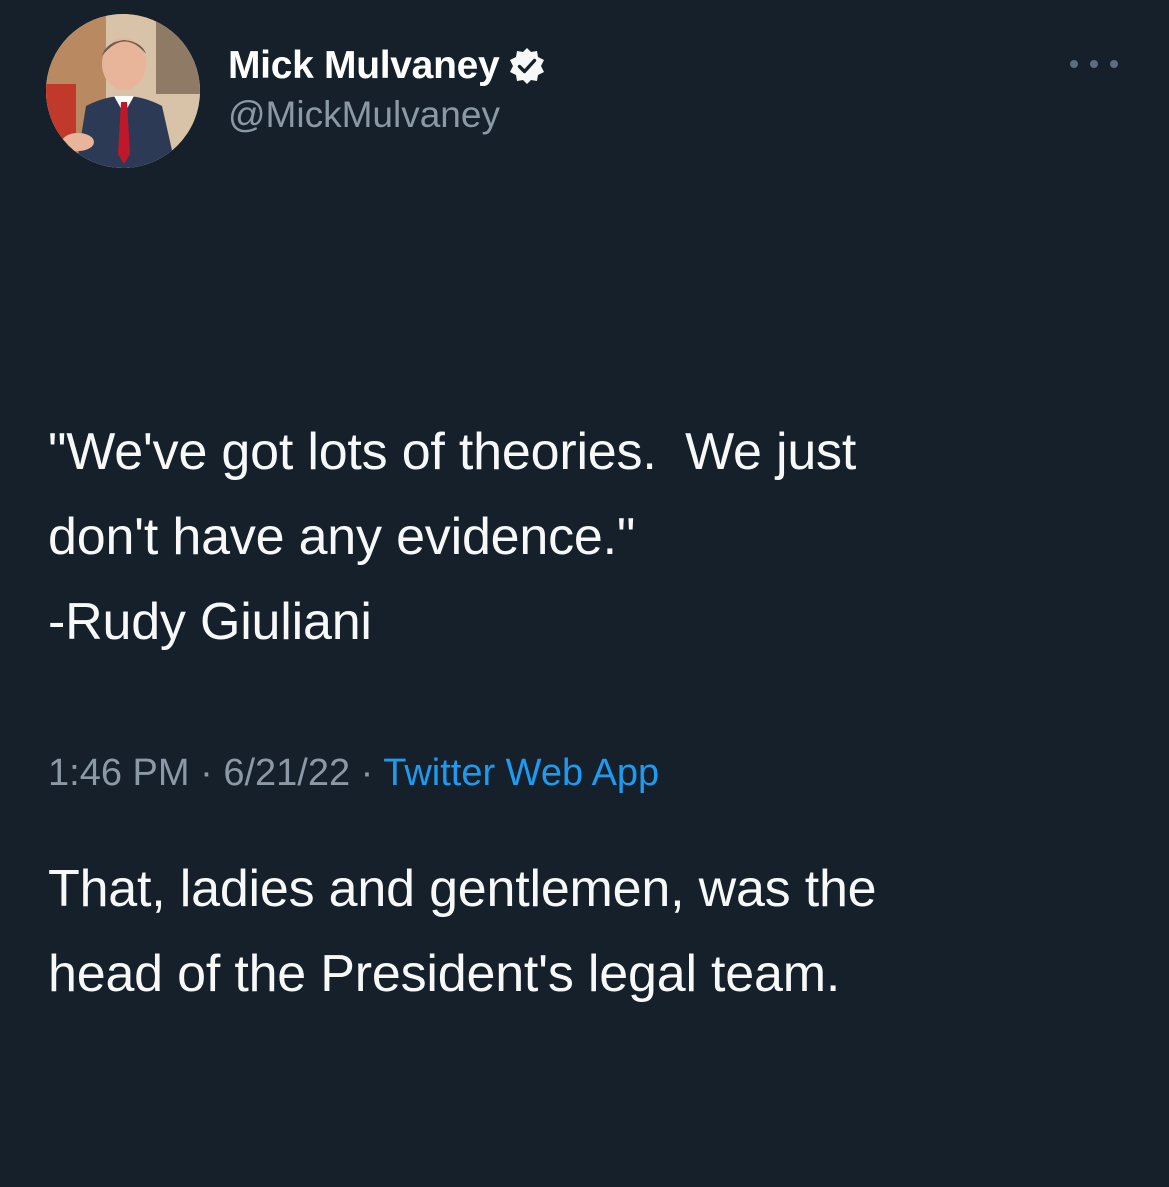  Describe the element at coordinates (286, 773) in the screenshot. I see `tweet-date: 6/21/22` at that location.